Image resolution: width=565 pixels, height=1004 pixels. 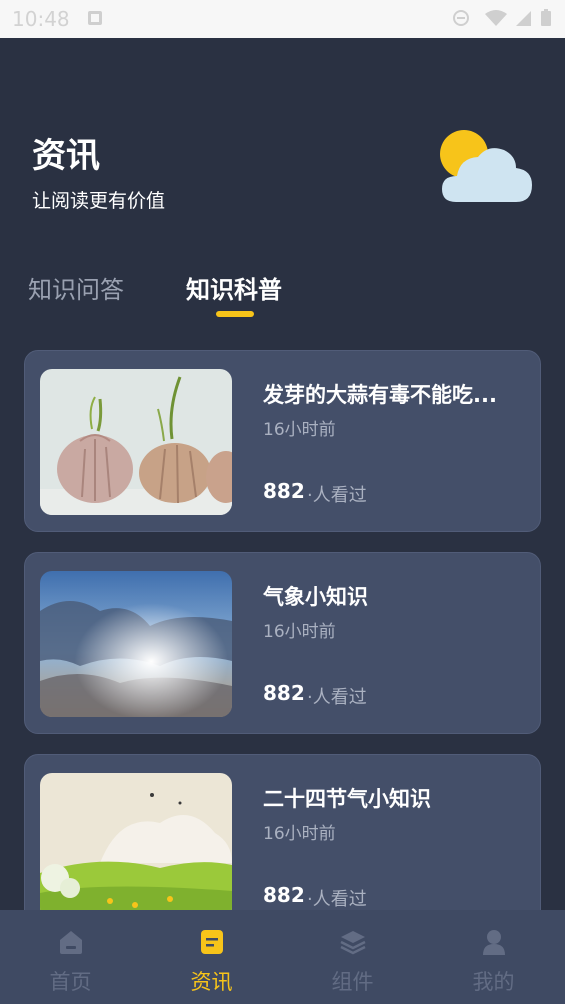 What do you see at coordinates (70, 982) in the screenshot?
I see `nav-label: 首页` at bounding box center [70, 982].